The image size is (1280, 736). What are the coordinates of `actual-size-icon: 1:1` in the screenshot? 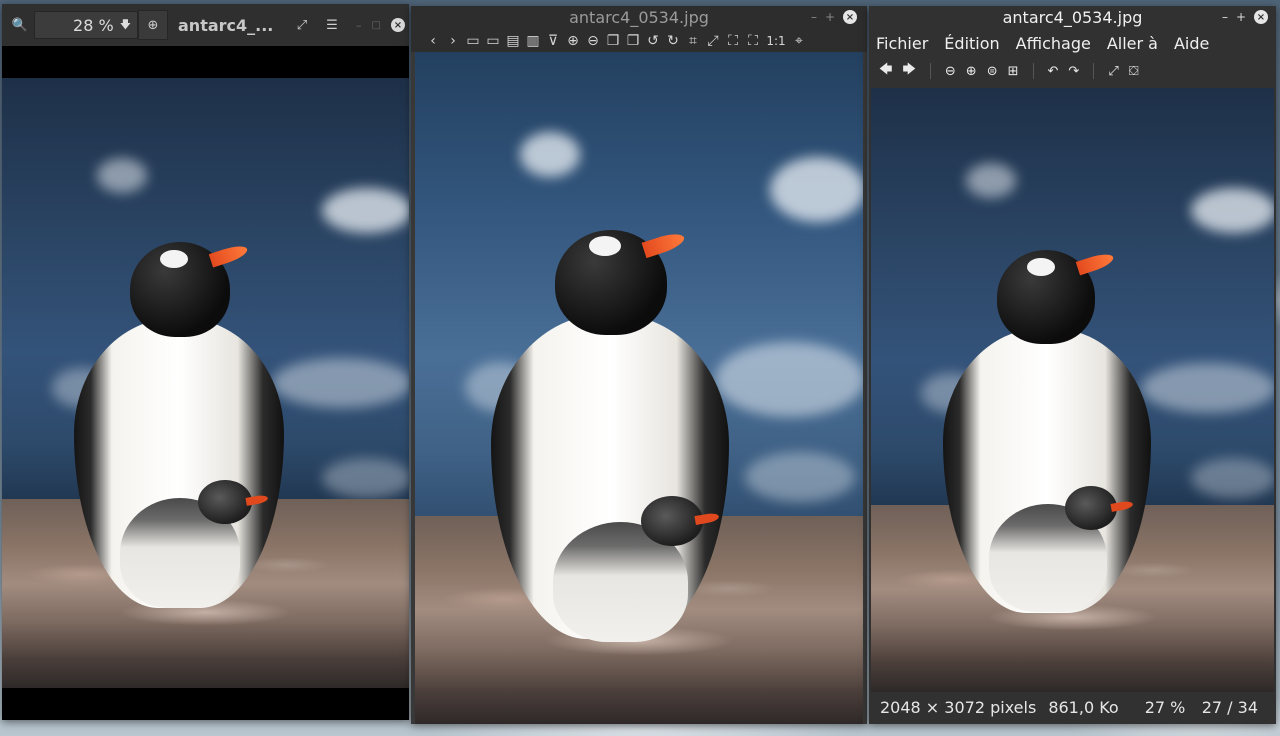 It's located at (776, 41).